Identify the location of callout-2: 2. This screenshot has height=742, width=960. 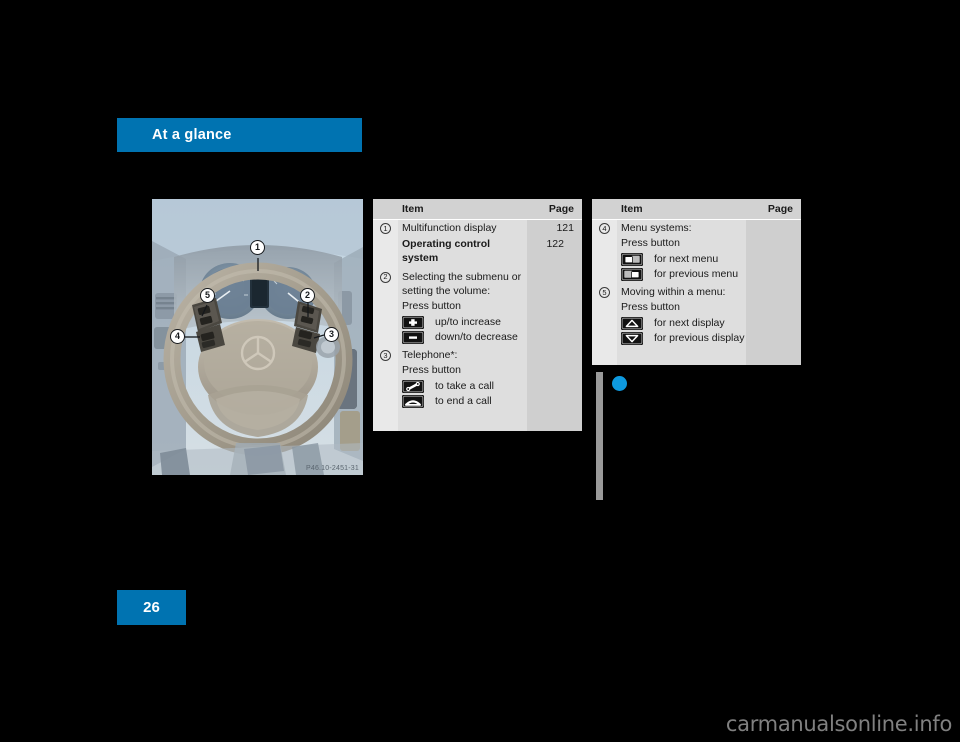
(307, 295).